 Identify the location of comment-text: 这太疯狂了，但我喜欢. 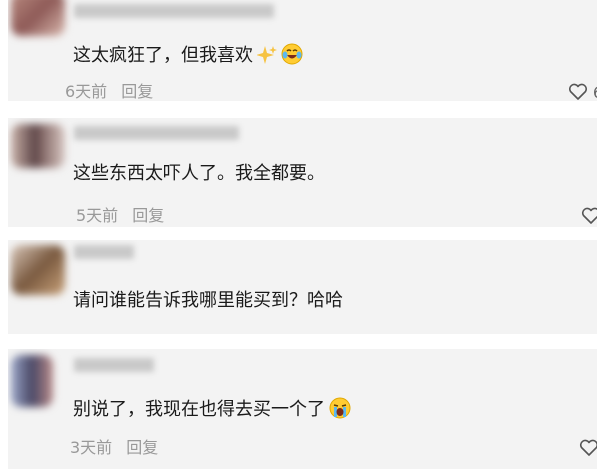
(188, 57).